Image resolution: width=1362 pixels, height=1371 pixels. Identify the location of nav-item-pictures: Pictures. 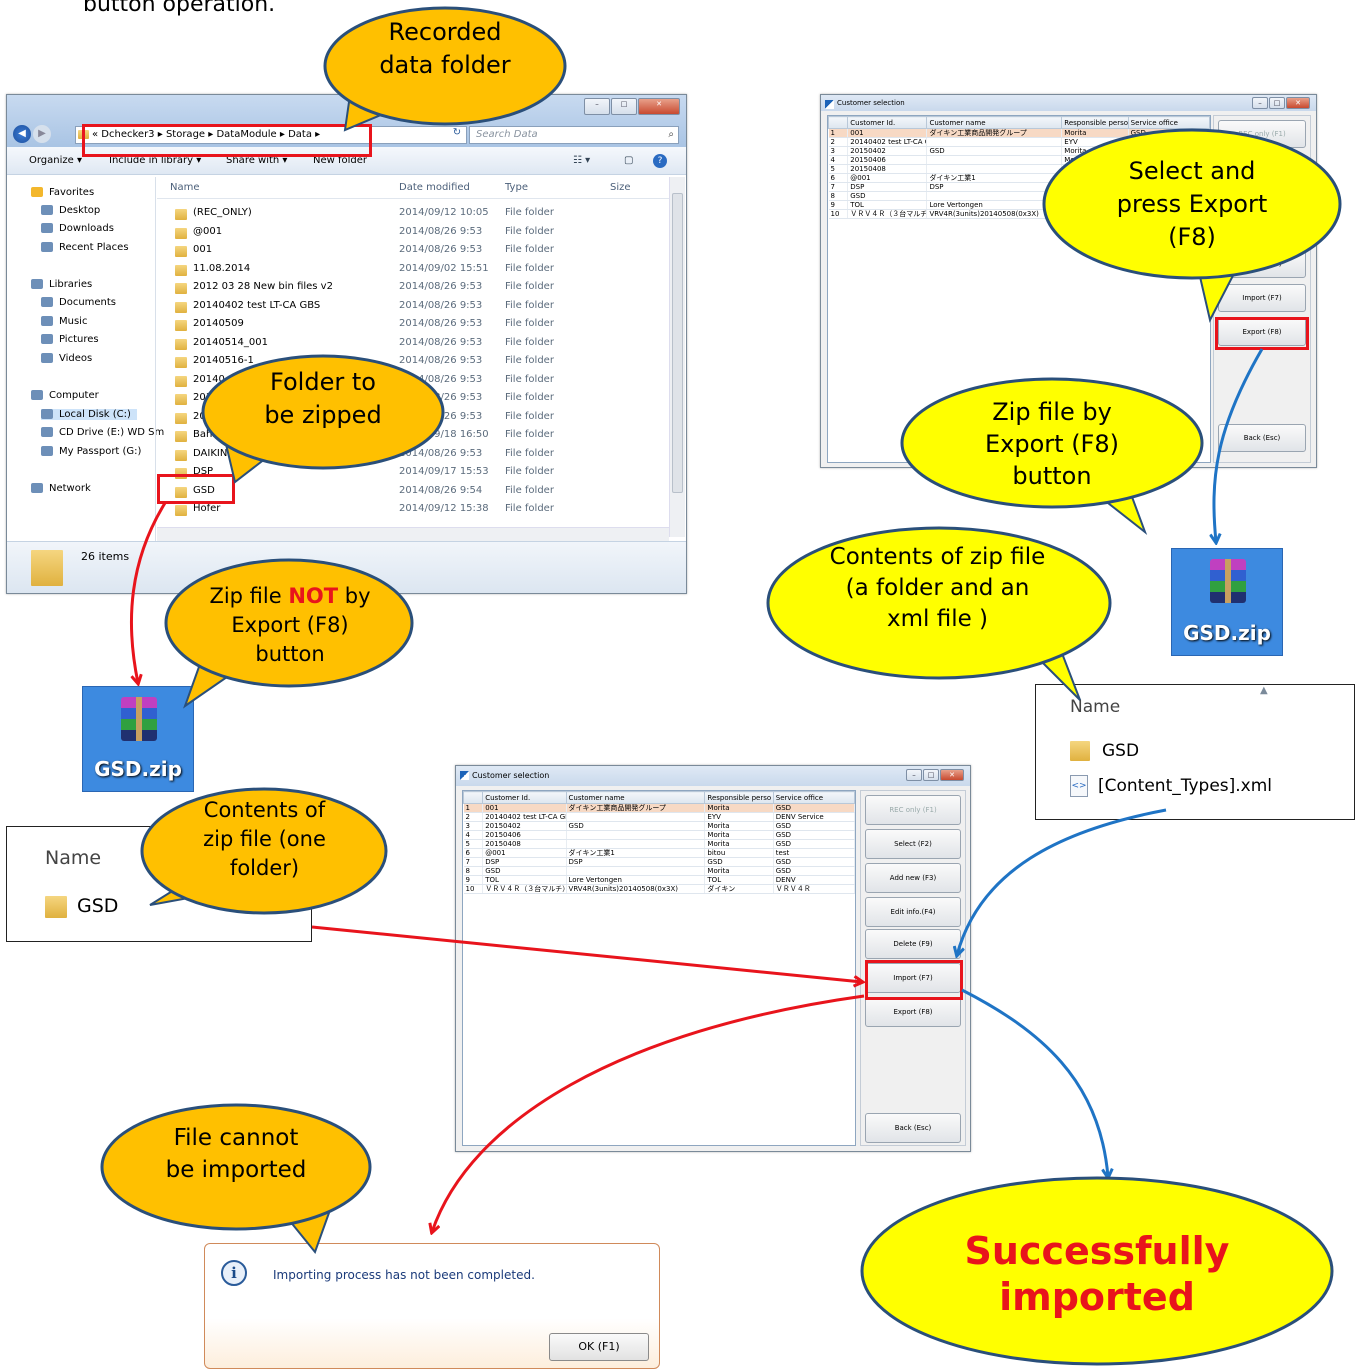
(73, 339).